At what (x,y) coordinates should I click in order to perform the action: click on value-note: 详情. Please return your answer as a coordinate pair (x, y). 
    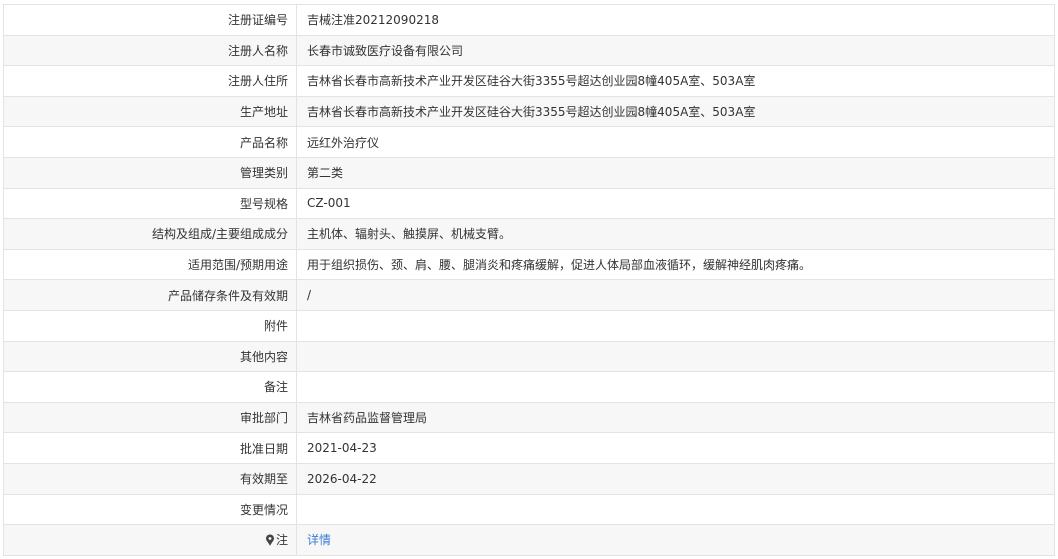
    Looking at the image, I should click on (675, 540).